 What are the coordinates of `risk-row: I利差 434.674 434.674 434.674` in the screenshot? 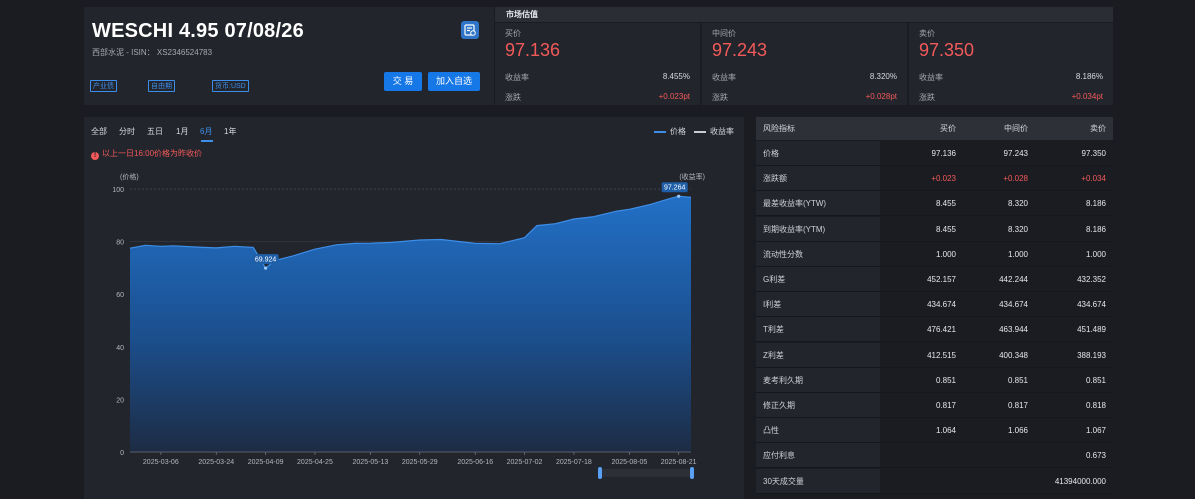 It's located at (934, 305).